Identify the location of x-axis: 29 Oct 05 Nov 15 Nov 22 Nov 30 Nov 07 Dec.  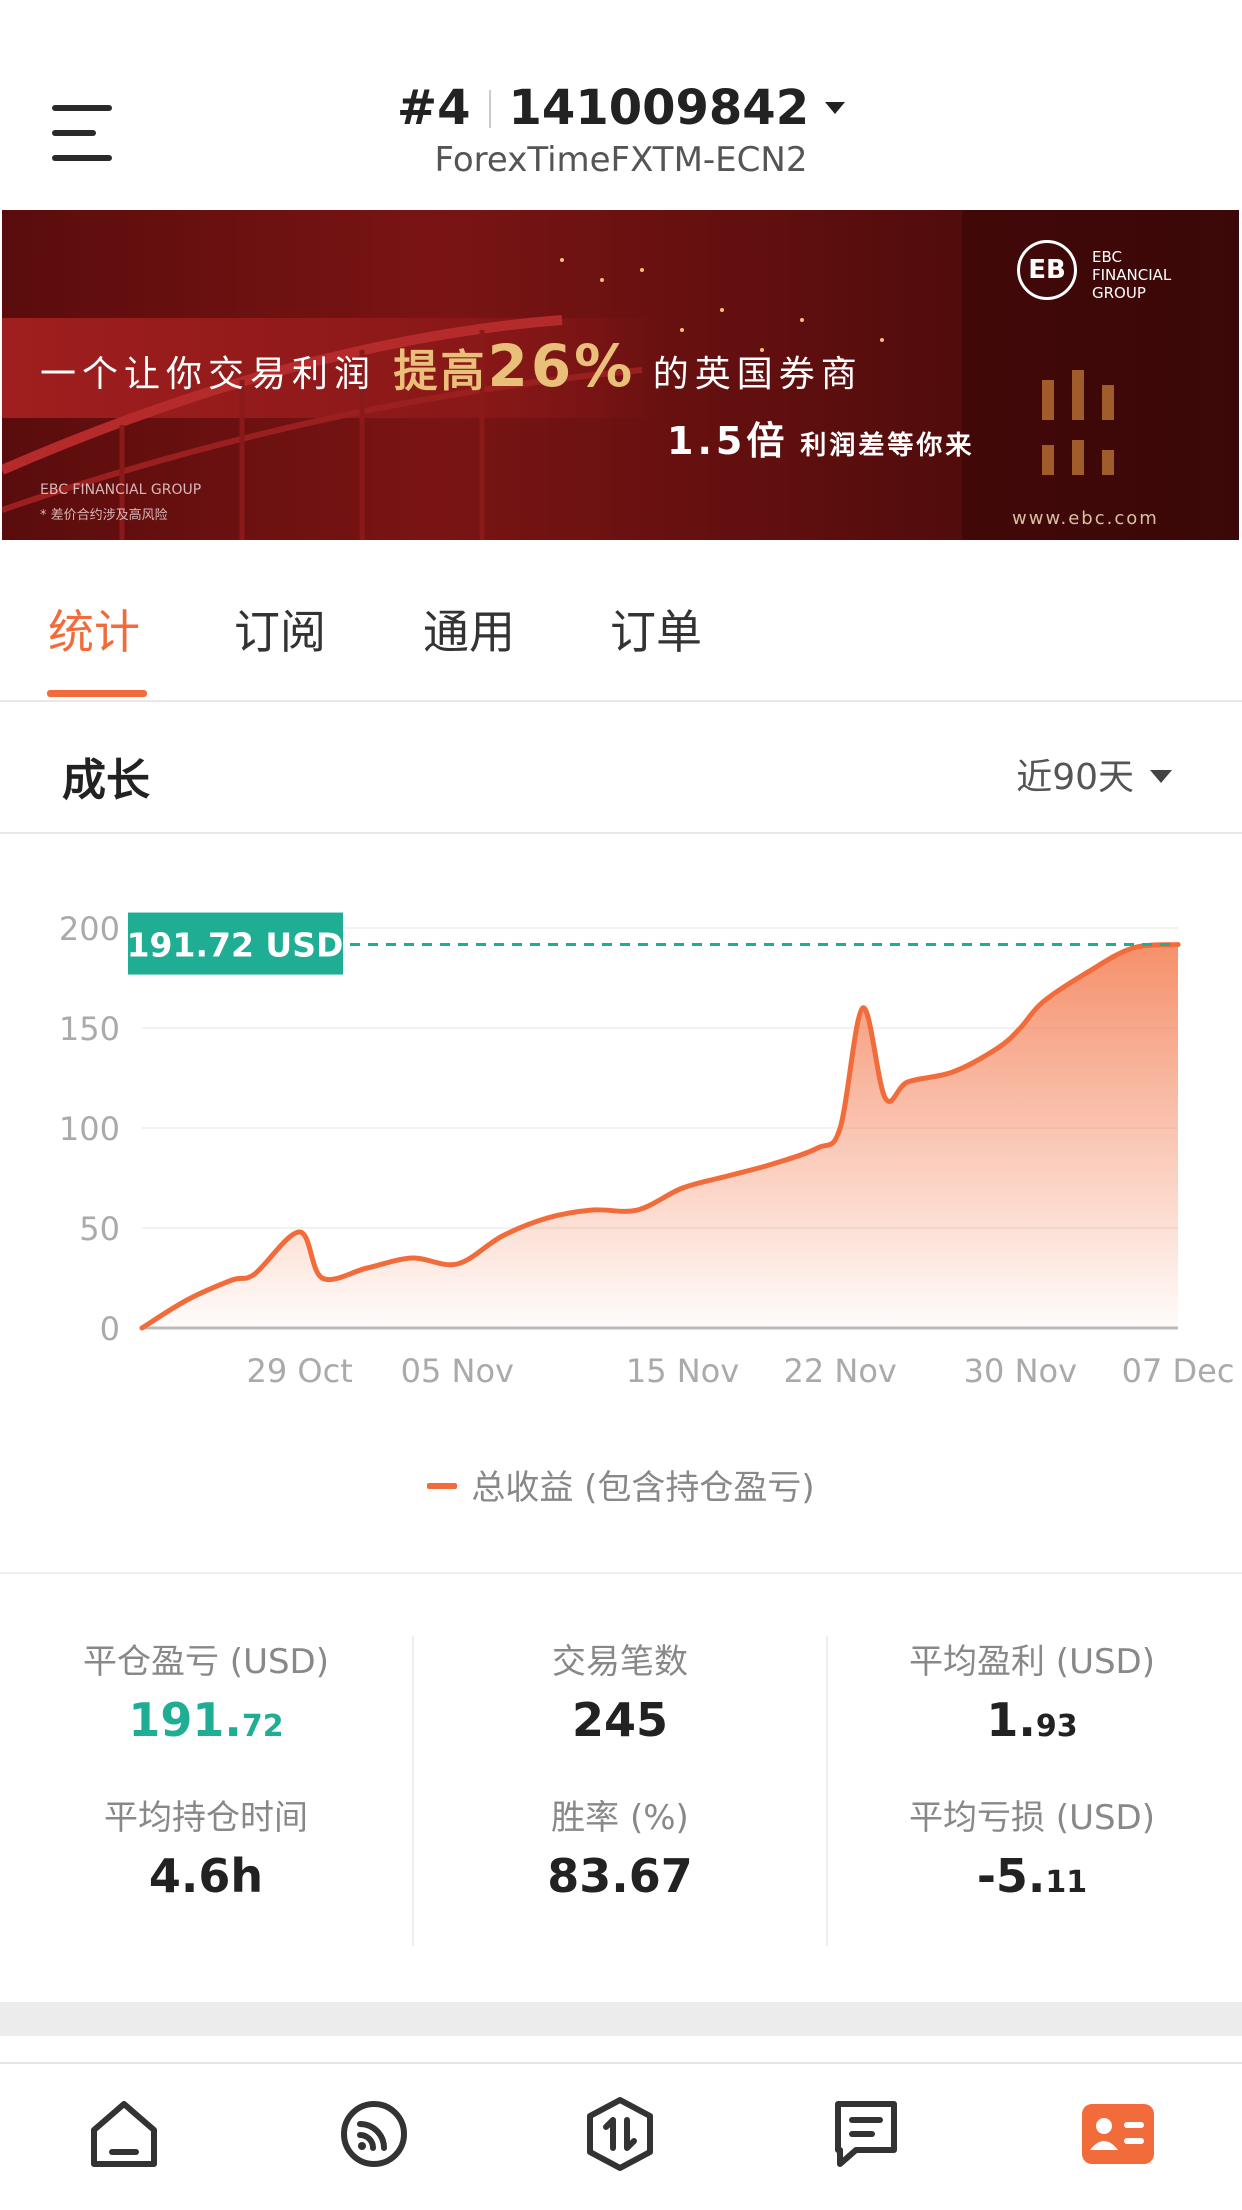
(741, 1371).